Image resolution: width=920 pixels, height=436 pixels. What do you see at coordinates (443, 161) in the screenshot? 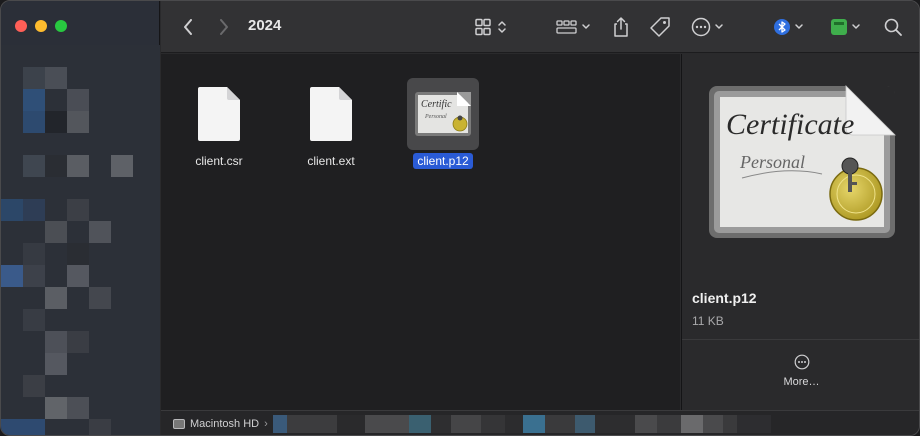
I see `file-name: client.p12` at bounding box center [443, 161].